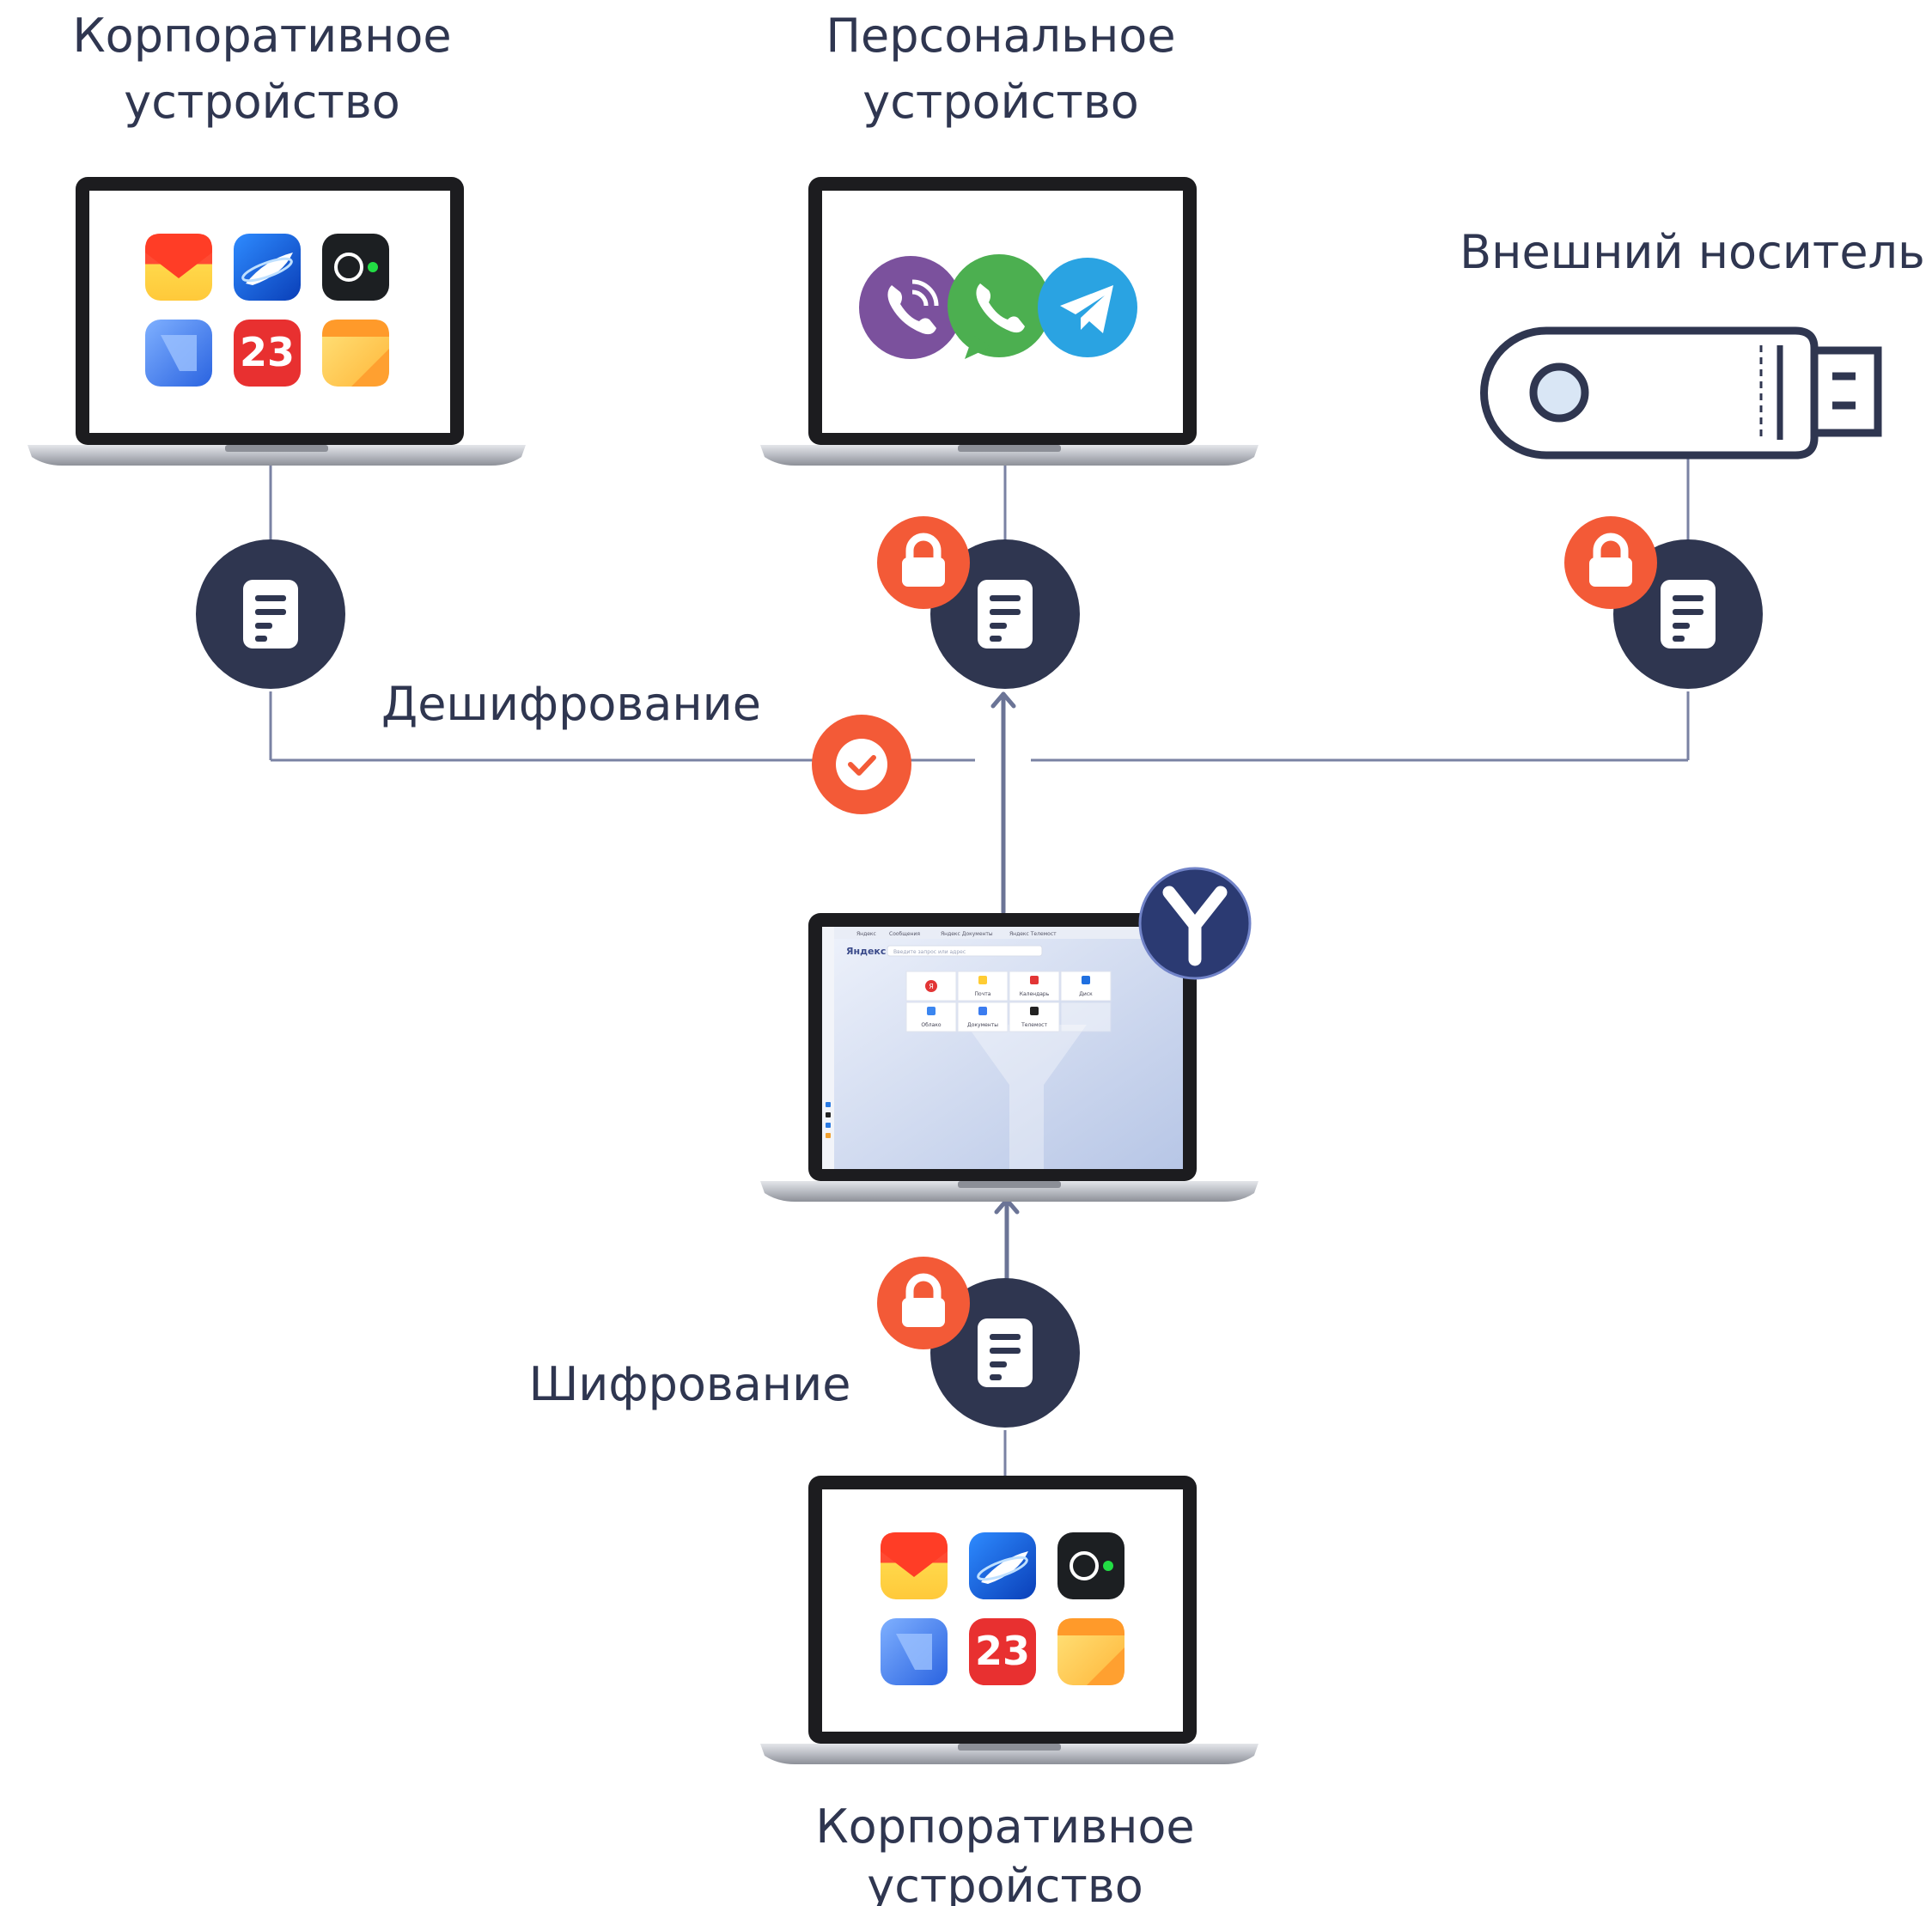 This screenshot has width=1932, height=1906. I want to click on personal-label-line2: устройство, so click(1000, 102).